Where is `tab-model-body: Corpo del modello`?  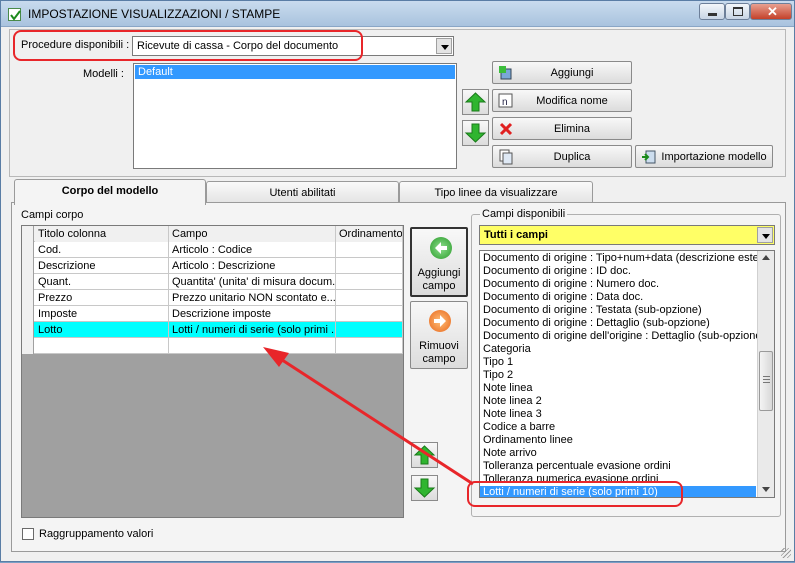
tab-model-body: Corpo del modello is located at coordinates (110, 192).